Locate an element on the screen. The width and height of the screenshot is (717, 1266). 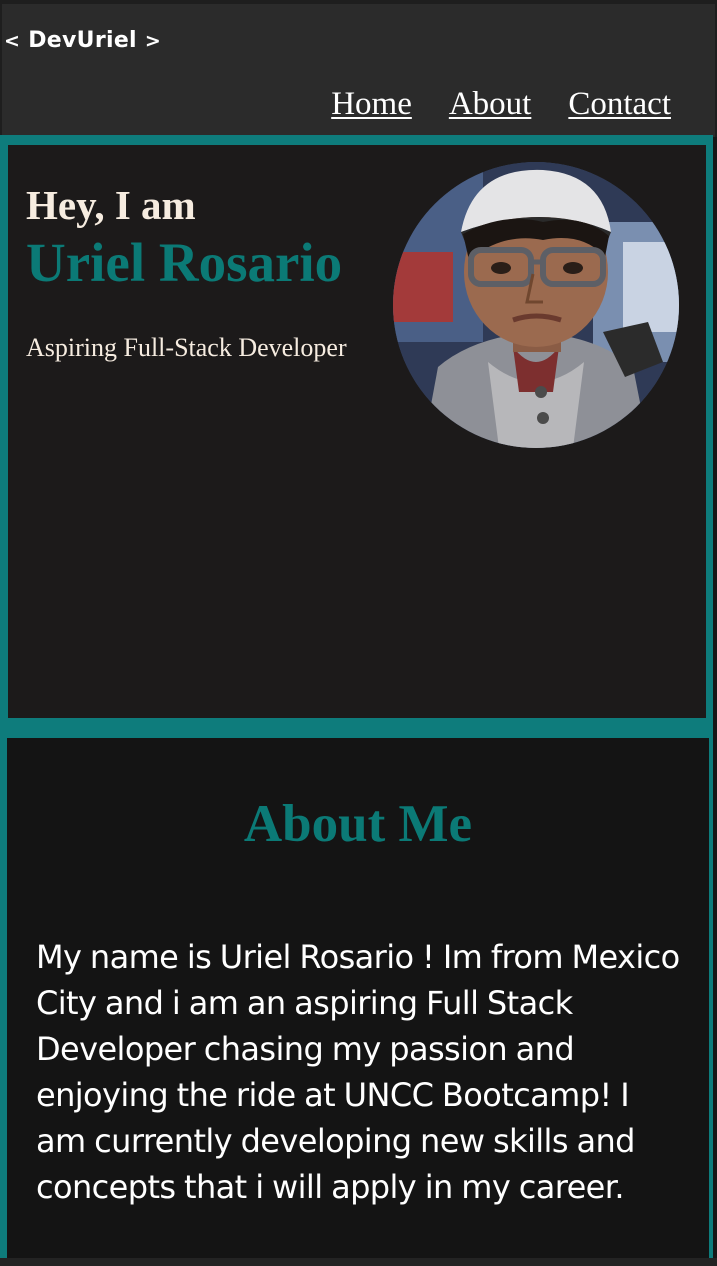
hero-greeting: Hey, I am is located at coordinates (111, 205).